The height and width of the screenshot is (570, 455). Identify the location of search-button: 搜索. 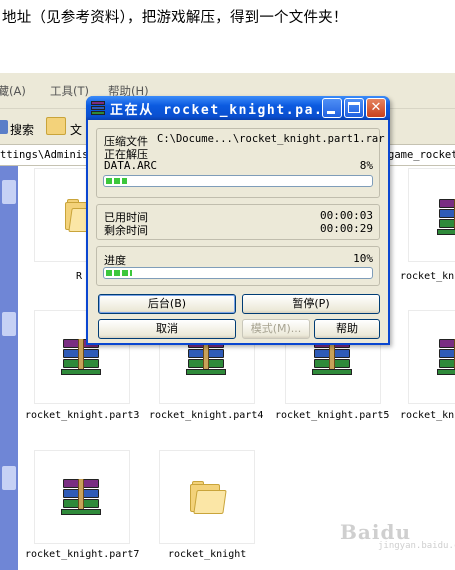
(22, 129).